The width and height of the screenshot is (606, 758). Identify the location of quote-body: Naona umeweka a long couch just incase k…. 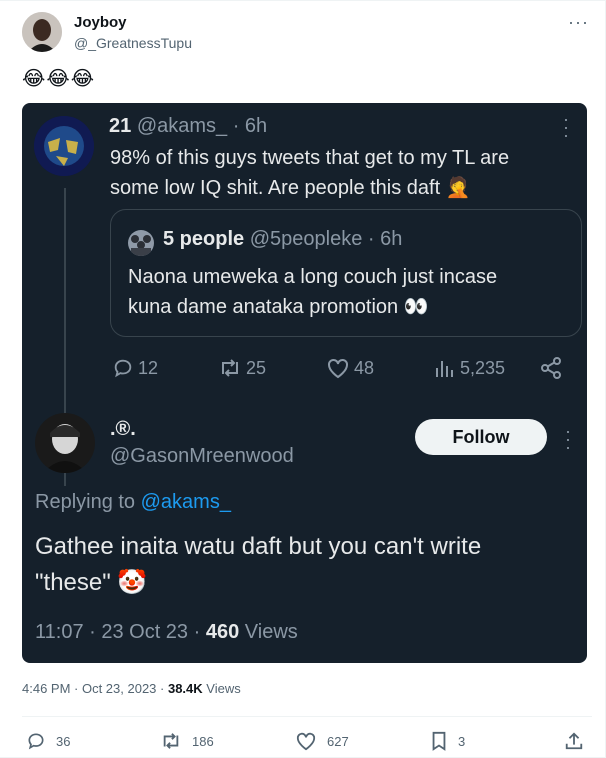
(312, 292).